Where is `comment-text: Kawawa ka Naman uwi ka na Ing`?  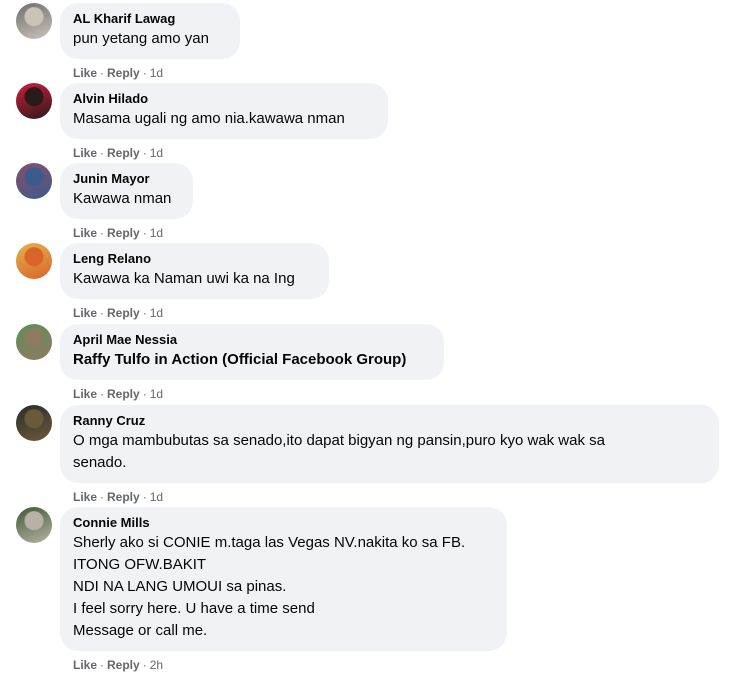 comment-text: Kawawa ka Naman uwi ka na Ing is located at coordinates (195, 279).